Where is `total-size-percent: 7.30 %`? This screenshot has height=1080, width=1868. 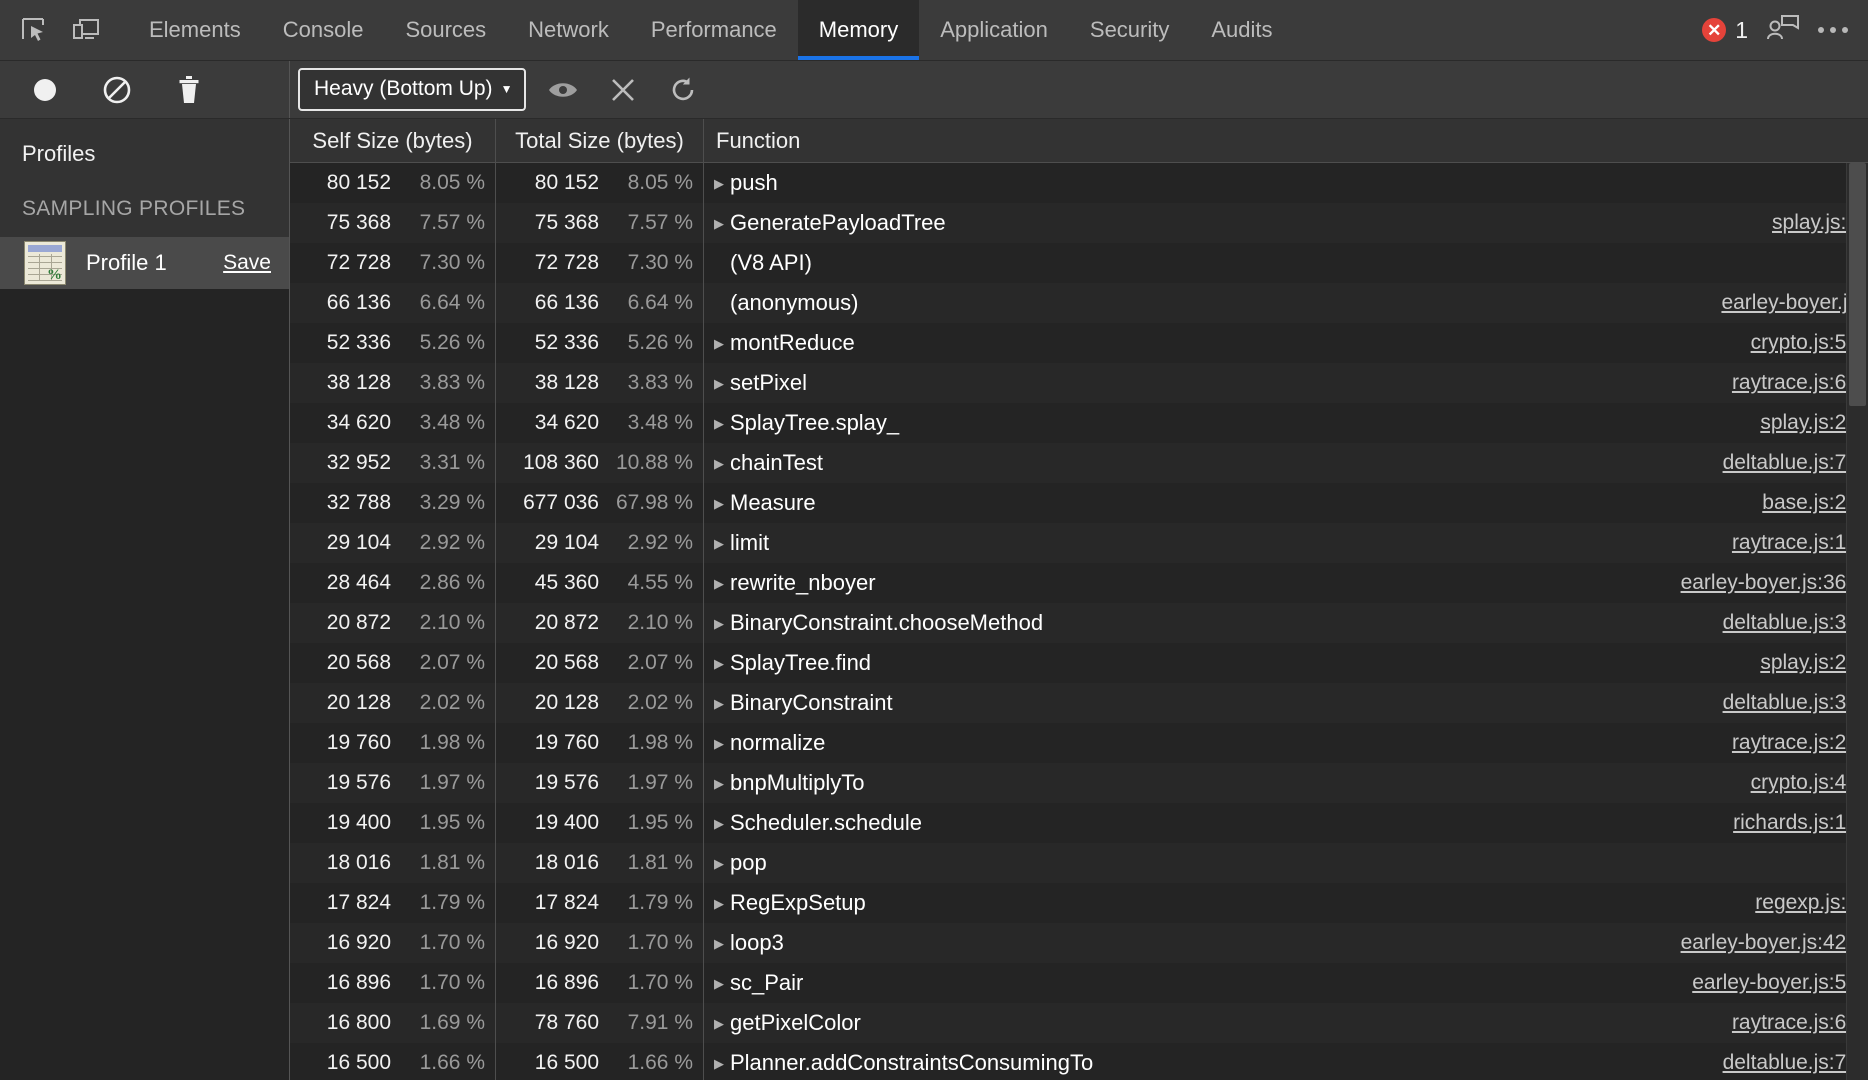 total-size-percent: 7.30 % is located at coordinates (660, 262).